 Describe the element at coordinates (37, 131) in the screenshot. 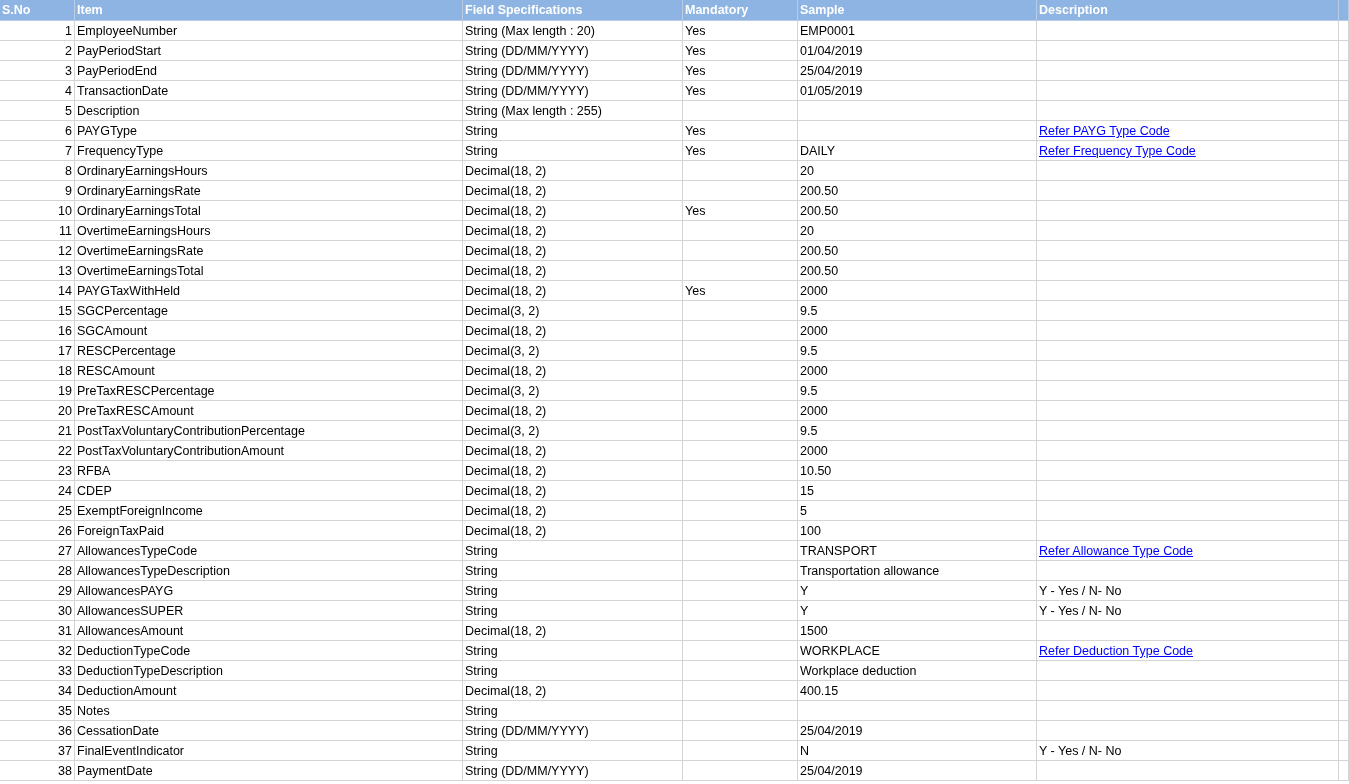

I see `row-number: 6` at that location.